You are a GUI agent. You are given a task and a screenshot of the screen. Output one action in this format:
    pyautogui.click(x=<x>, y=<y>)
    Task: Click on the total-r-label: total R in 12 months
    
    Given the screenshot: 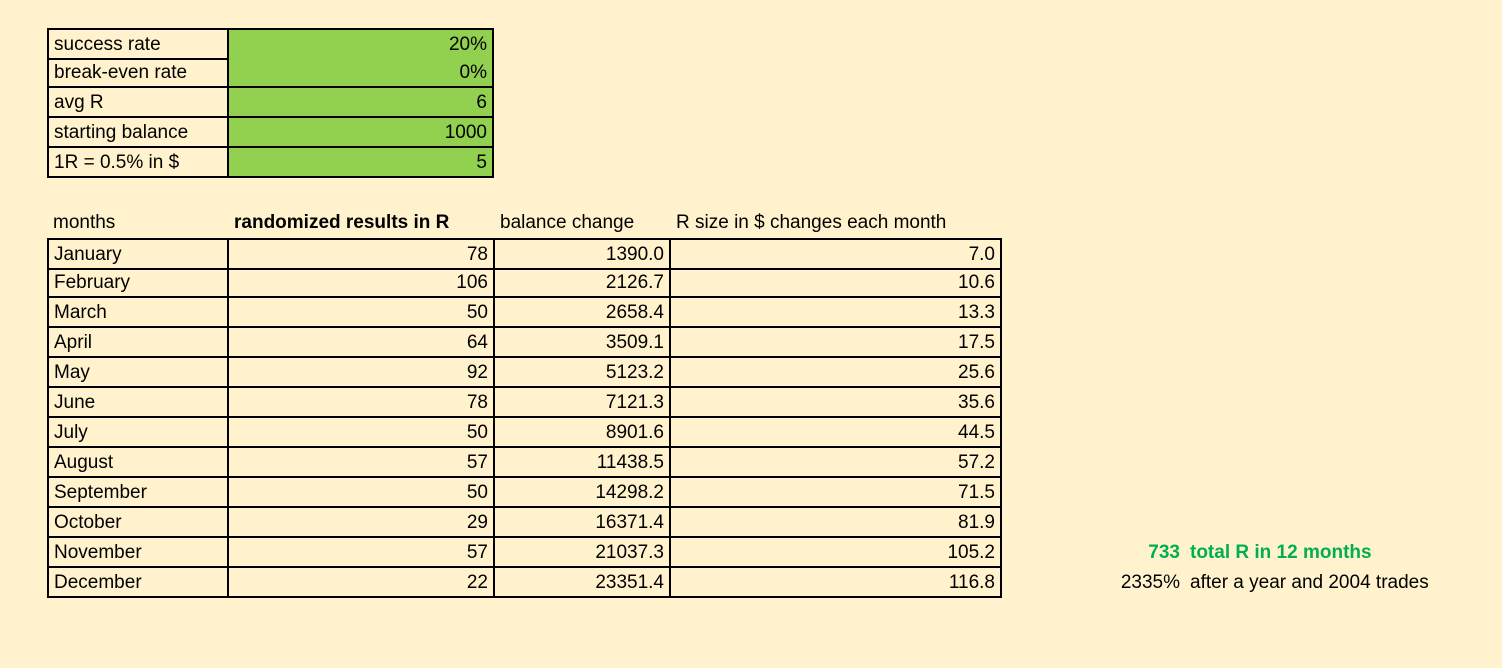 What is the action you would take?
    pyautogui.click(x=1281, y=552)
    